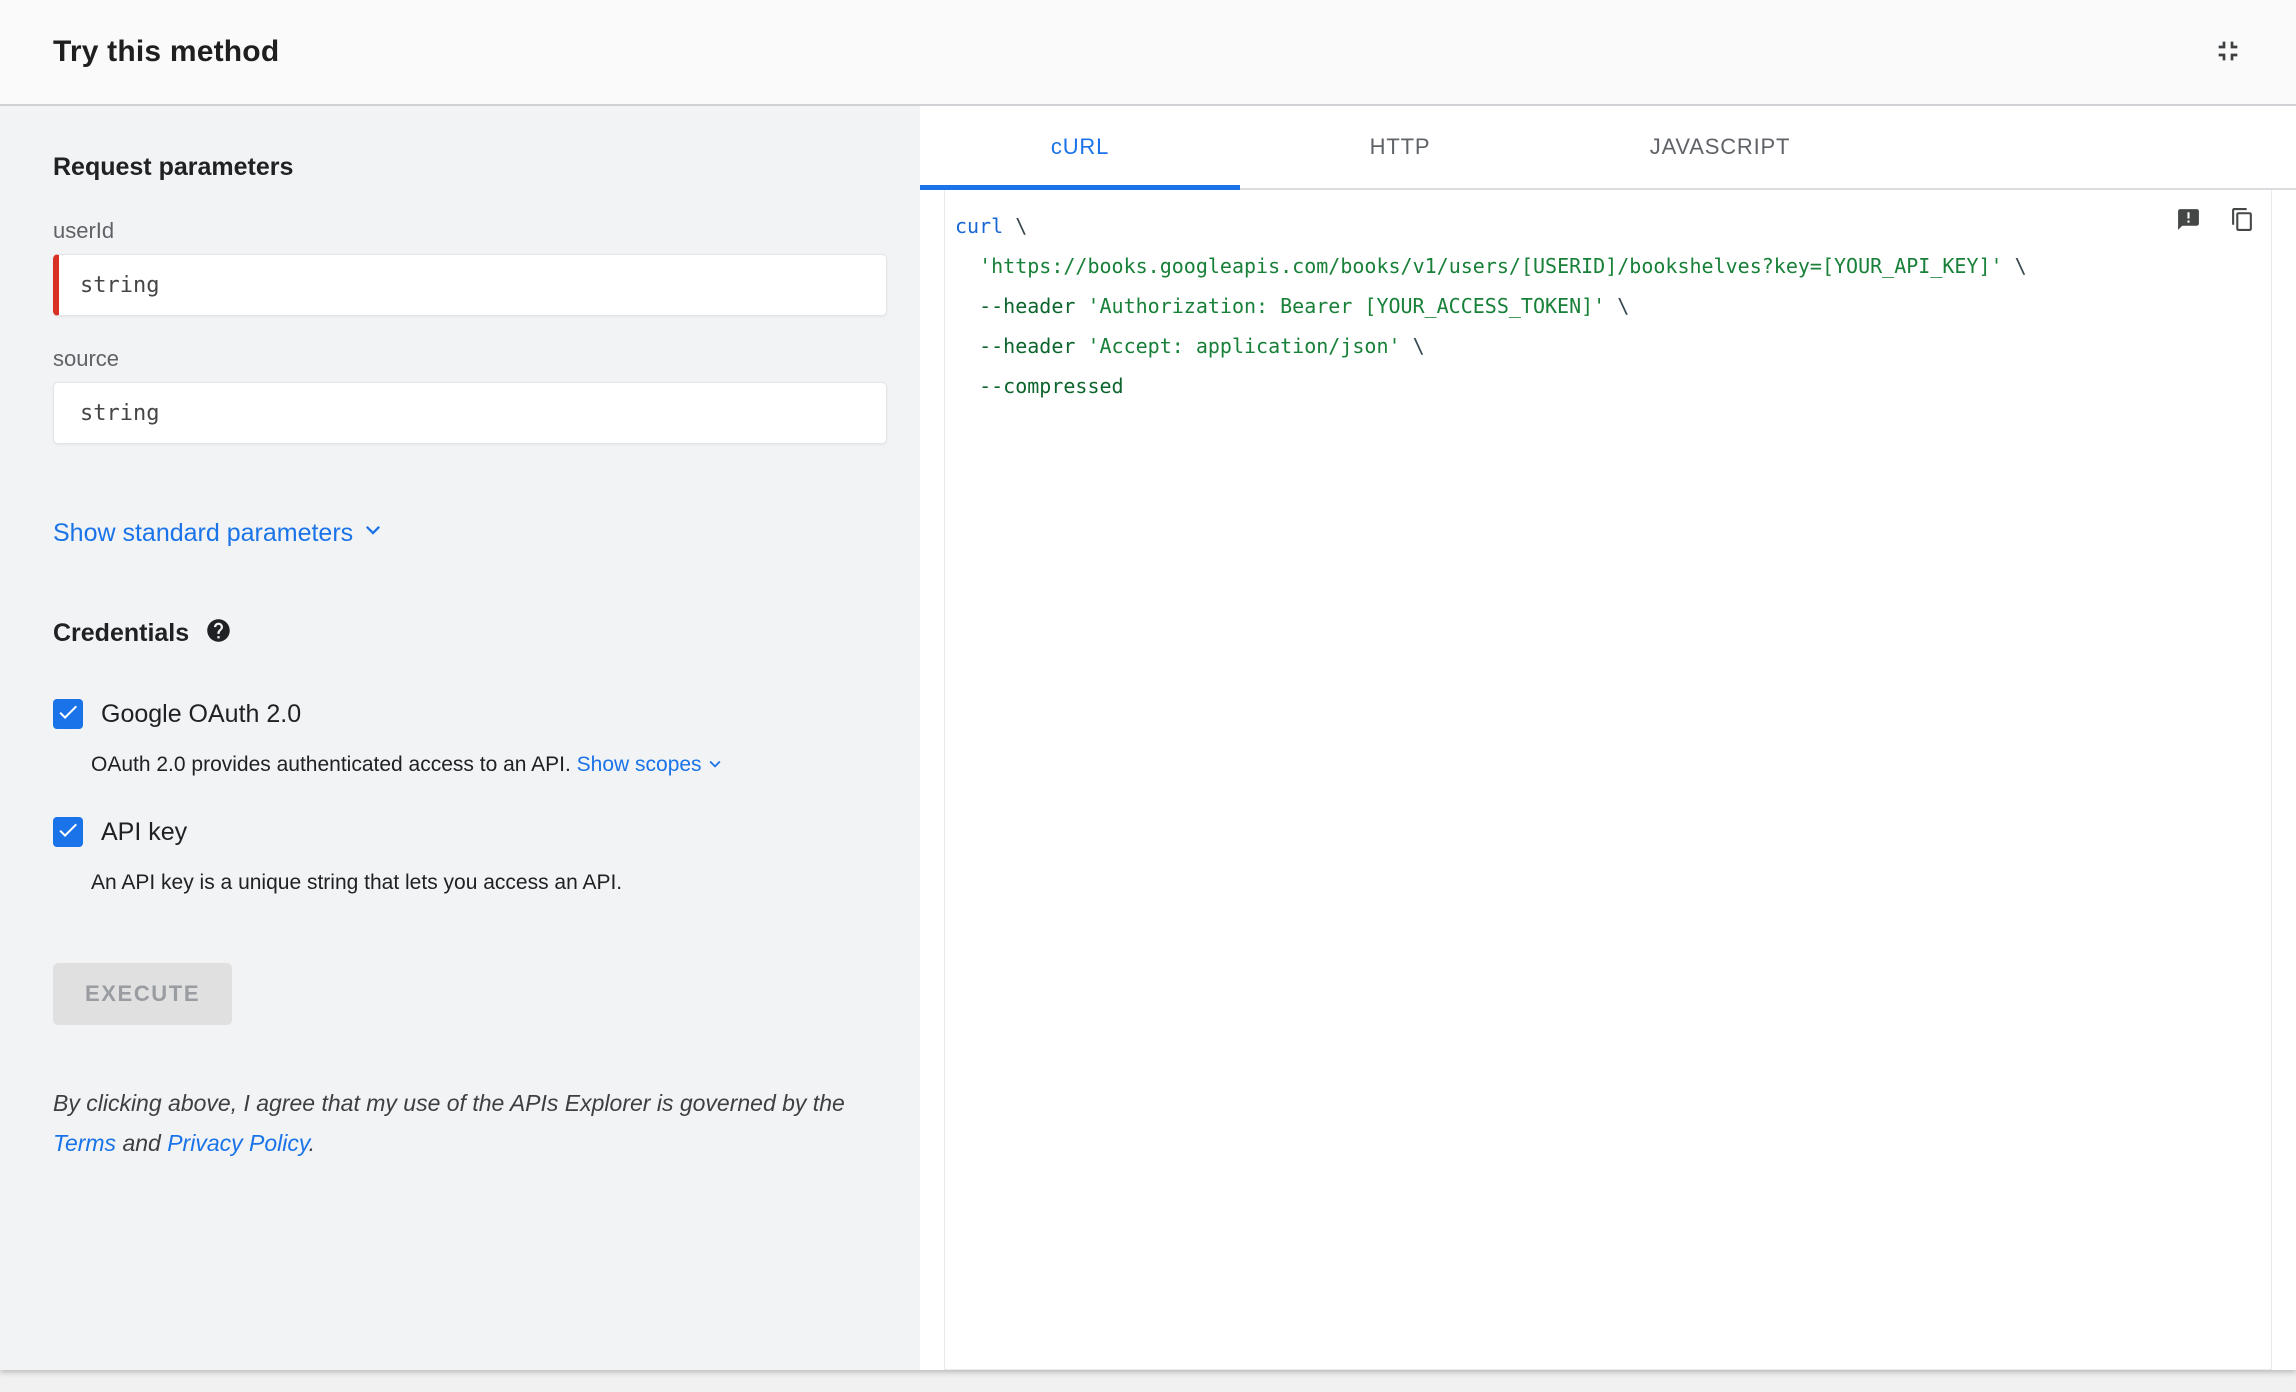 The height and width of the screenshot is (1392, 2296). What do you see at coordinates (237, 1143) in the screenshot?
I see `privacy-policy-link: Privacy Policy` at bounding box center [237, 1143].